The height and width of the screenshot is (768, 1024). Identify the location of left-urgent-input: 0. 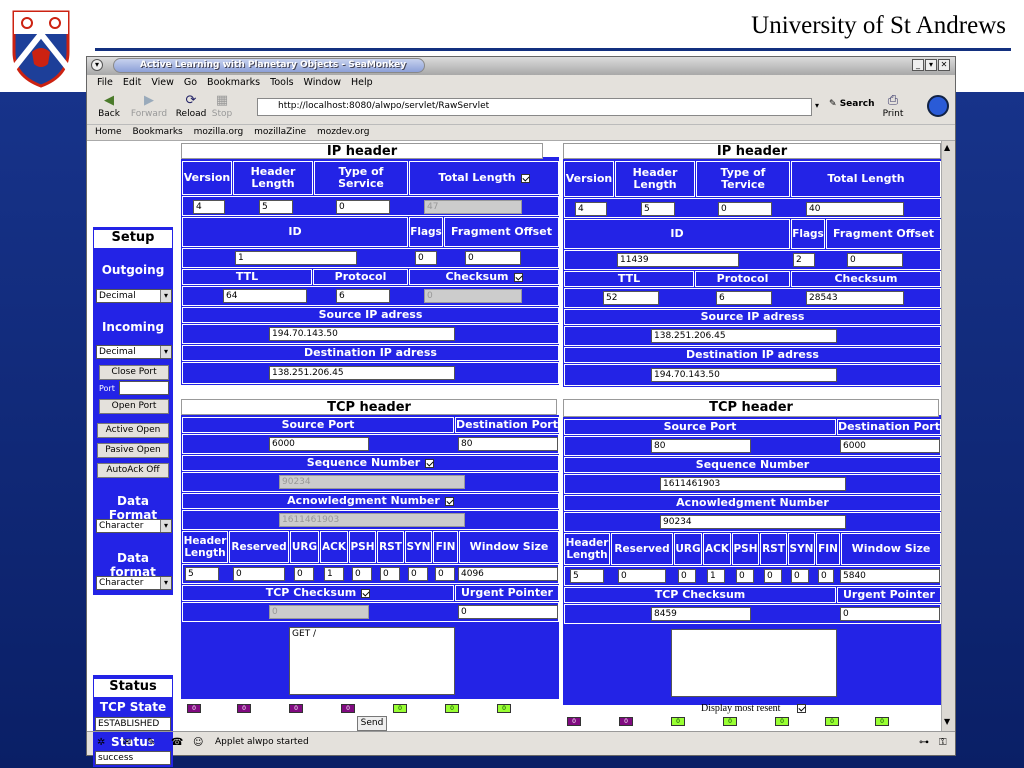
(508, 612).